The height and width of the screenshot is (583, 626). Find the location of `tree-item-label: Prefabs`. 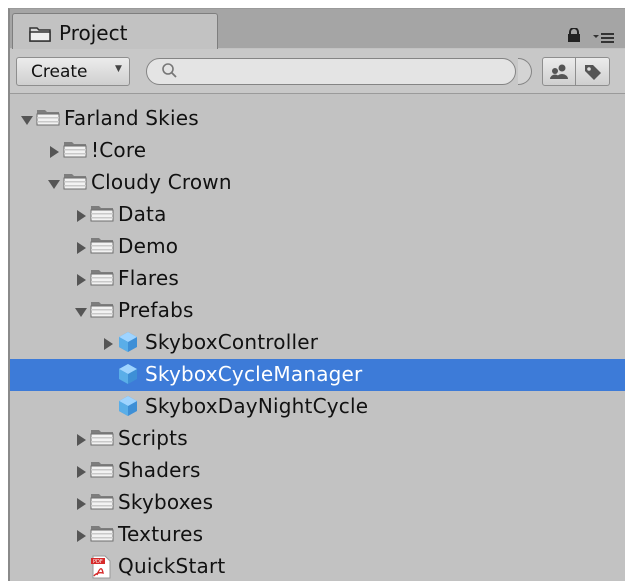

tree-item-label: Prefabs is located at coordinates (156, 310).